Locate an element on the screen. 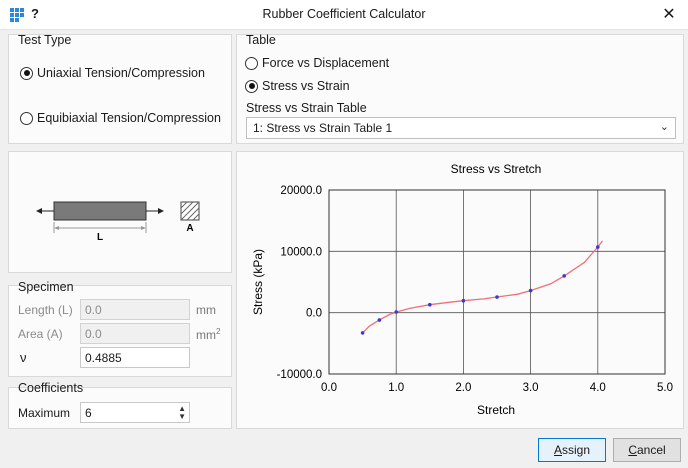  length-field: 0.0 is located at coordinates (135, 309).